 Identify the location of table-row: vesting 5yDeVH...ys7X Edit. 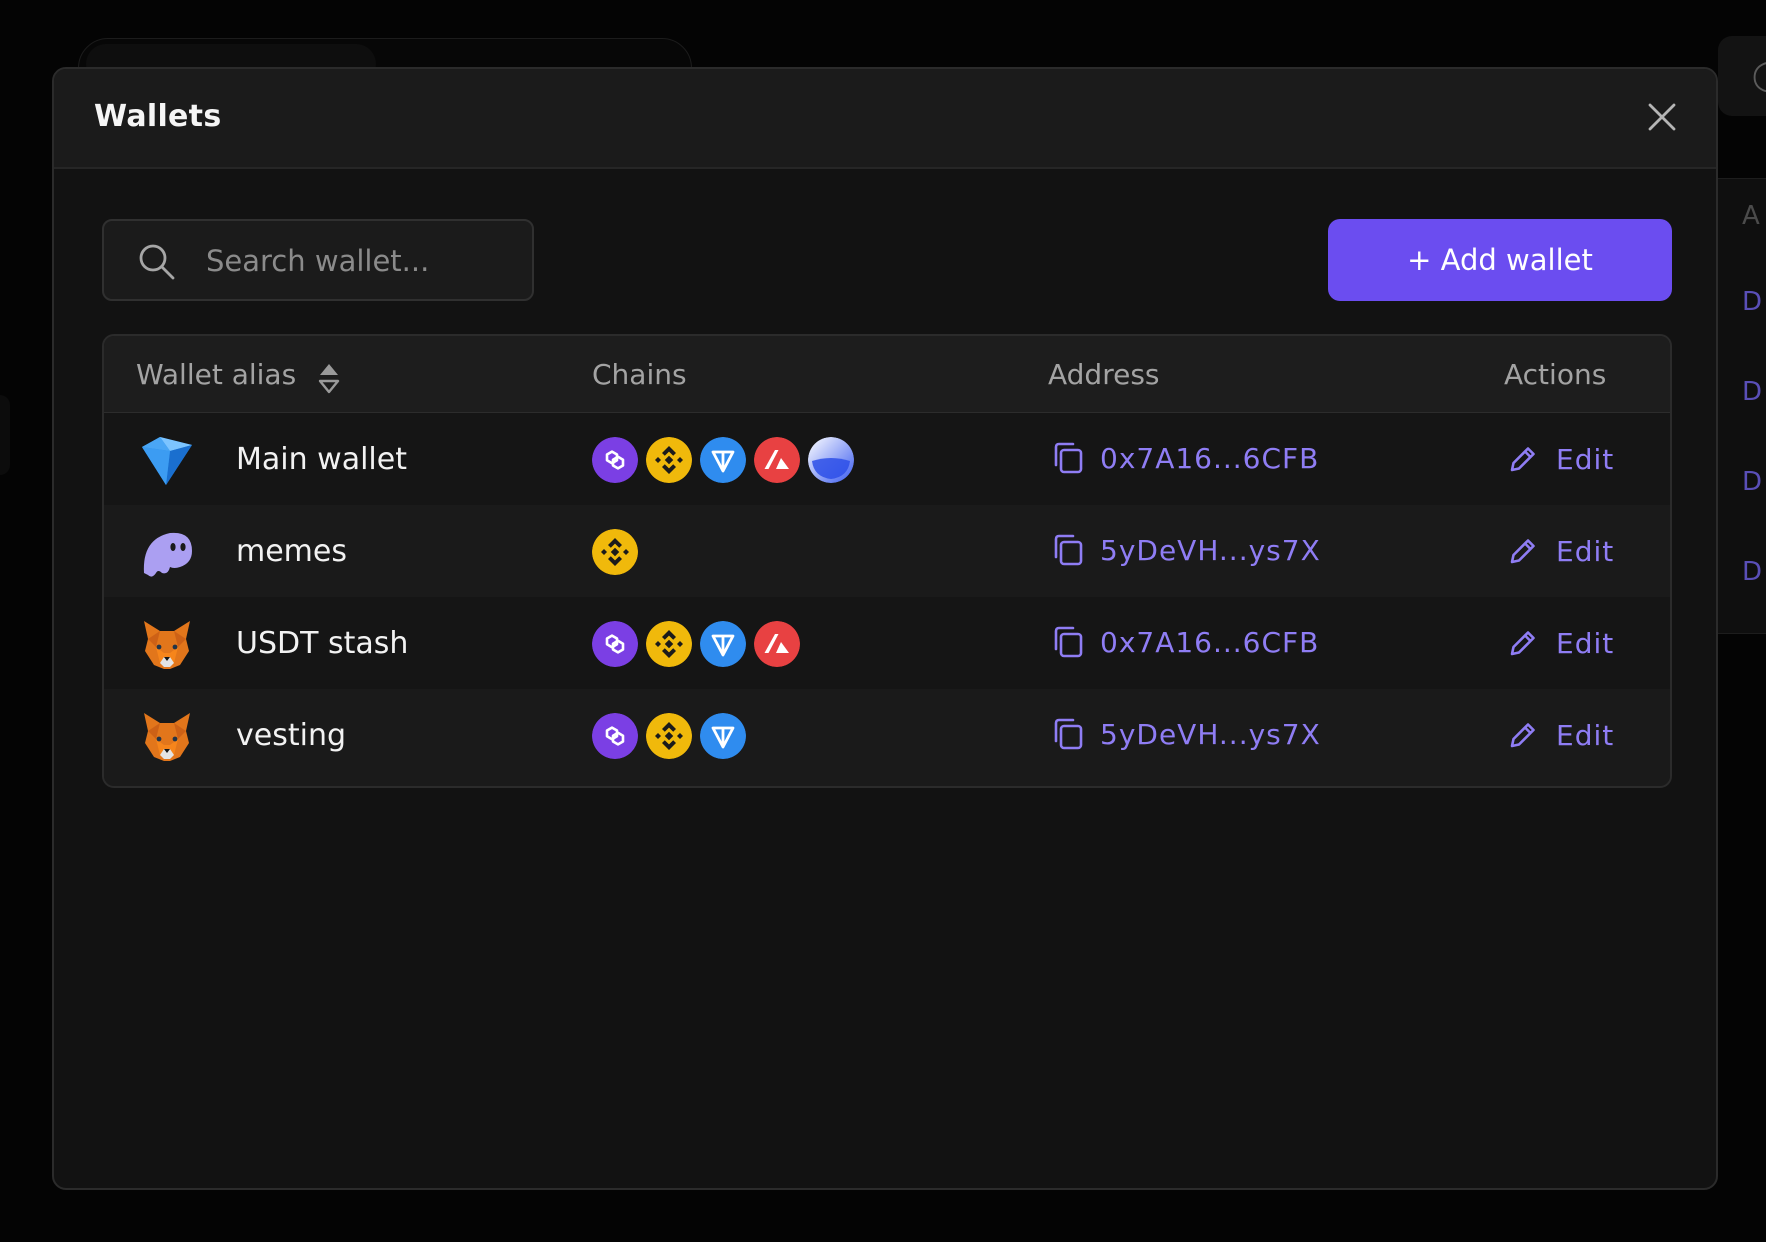
(887, 735).